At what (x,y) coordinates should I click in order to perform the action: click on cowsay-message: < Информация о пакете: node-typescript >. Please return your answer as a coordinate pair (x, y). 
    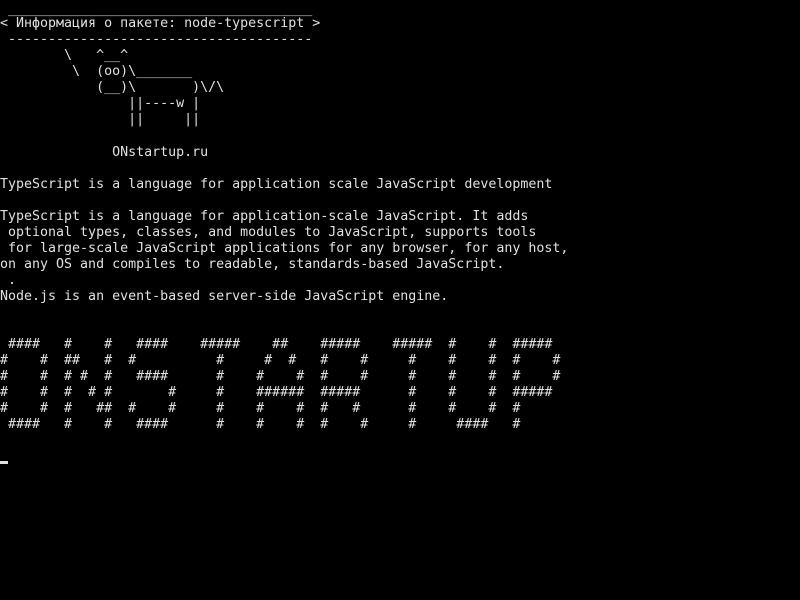
    Looking at the image, I should click on (160, 23).